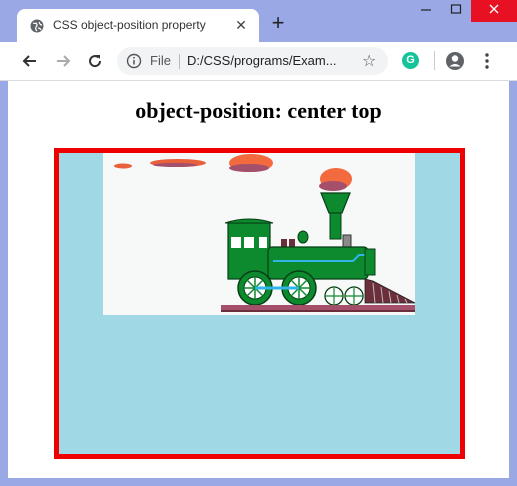 This screenshot has height=486, width=517. I want to click on tab-strip: CSS object-position property ✕ +, so click(258, 21).